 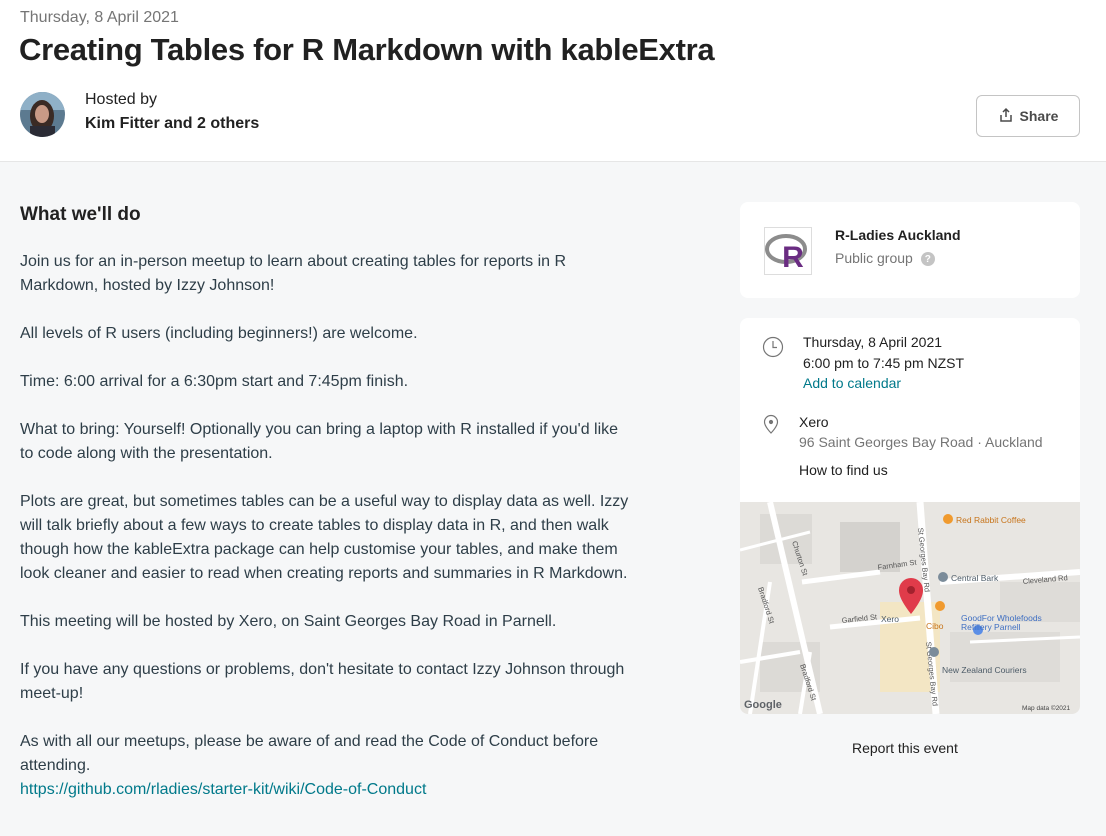 I want to click on map-place-label: Refillery Parnell, so click(x=991, y=627).